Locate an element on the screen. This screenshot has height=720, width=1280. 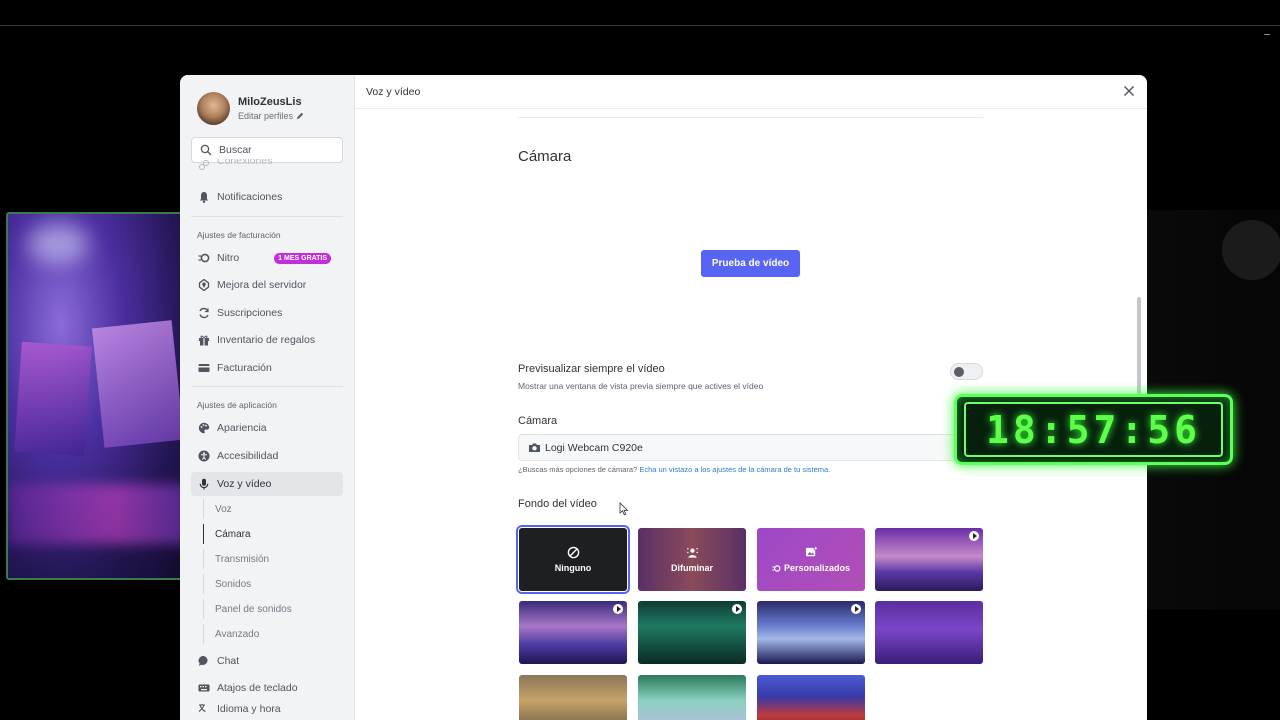
sidebar-item-chat: Chat is located at coordinates (267, 661).